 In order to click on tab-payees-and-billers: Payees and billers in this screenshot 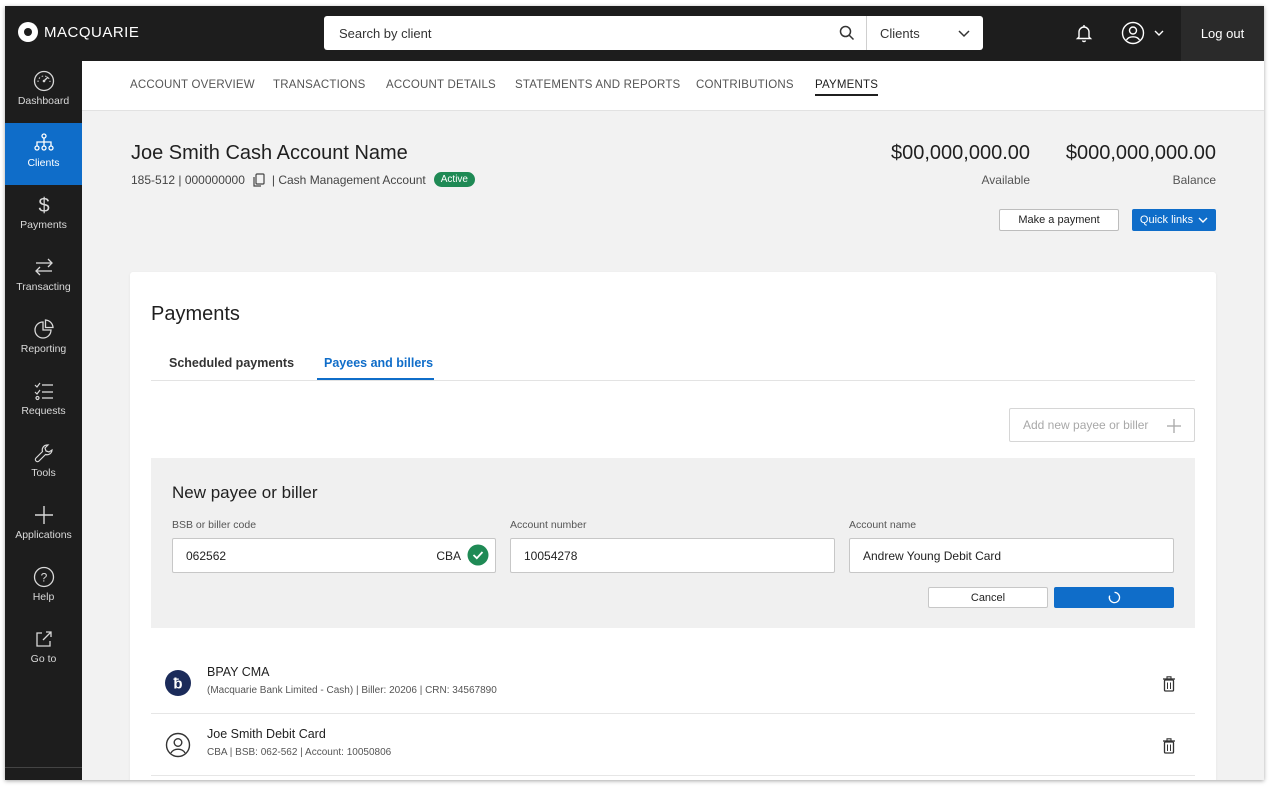, I will do `click(378, 363)`.